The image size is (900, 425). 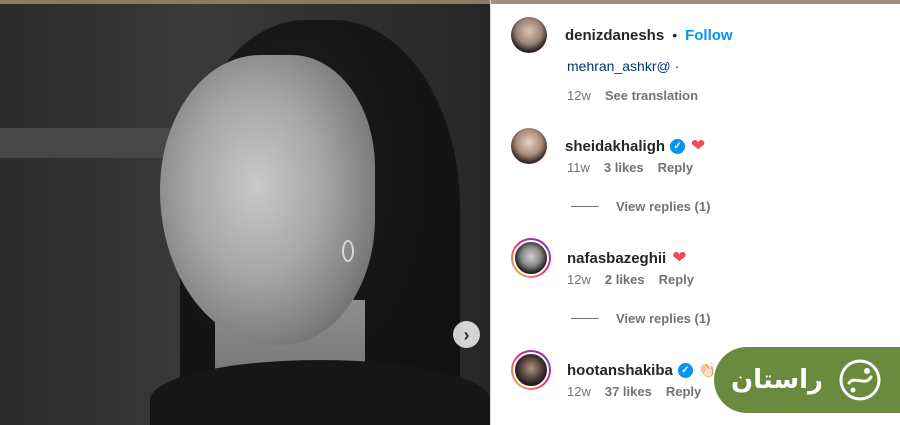 What do you see at coordinates (651, 95) in the screenshot?
I see `see-translation-button: See translation` at bounding box center [651, 95].